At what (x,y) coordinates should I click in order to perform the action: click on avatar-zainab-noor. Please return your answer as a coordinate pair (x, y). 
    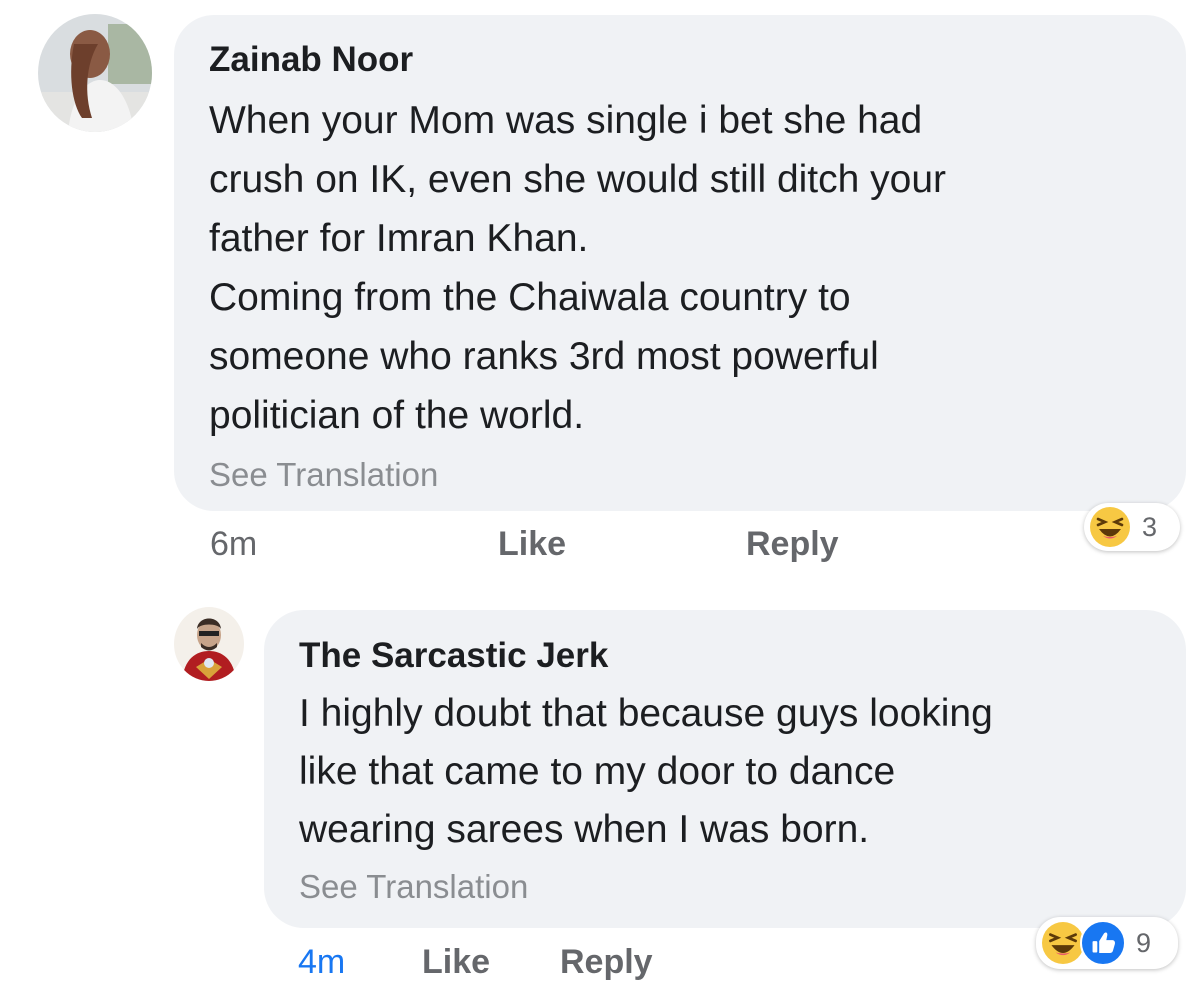
    Looking at the image, I should click on (95, 73).